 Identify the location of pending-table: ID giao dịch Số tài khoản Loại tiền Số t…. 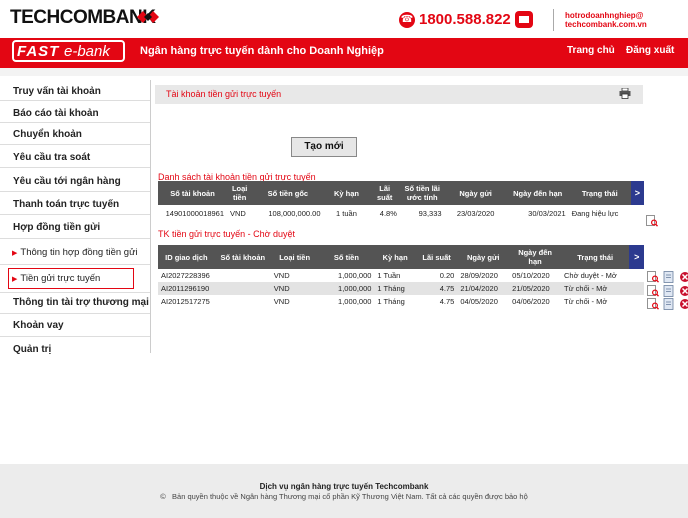
(401, 276).